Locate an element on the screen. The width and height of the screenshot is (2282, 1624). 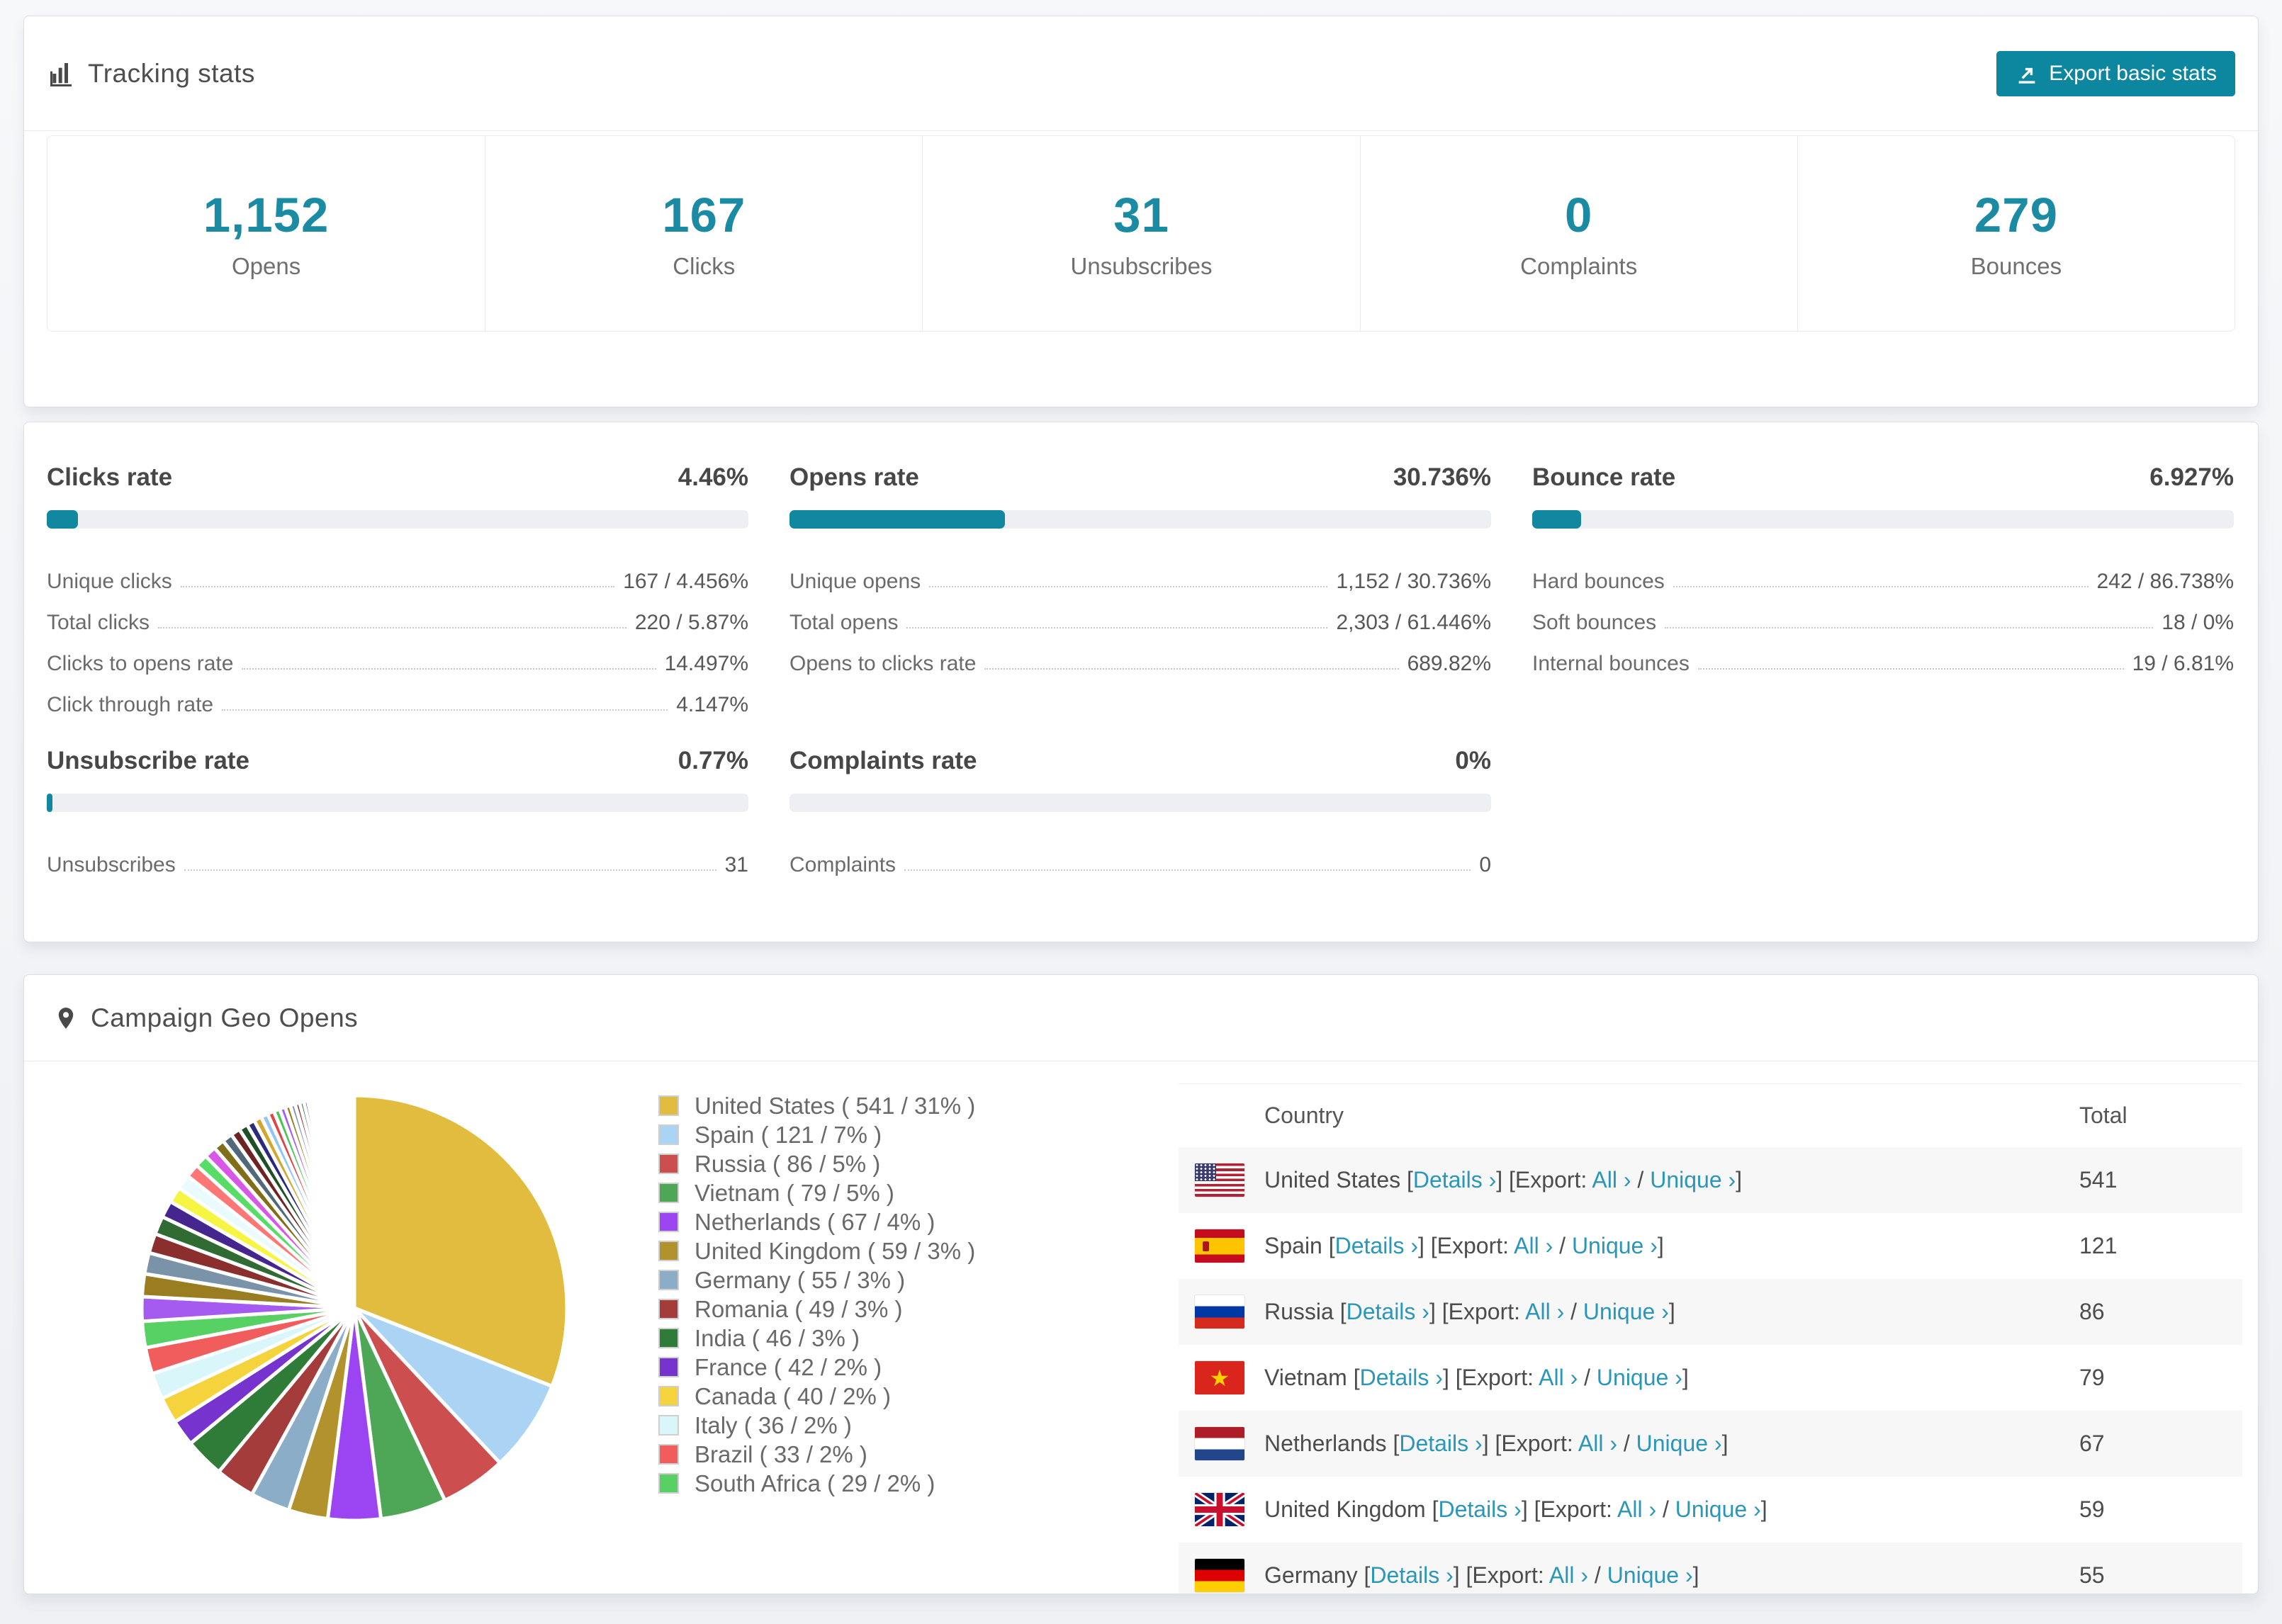
legend-item: Spain ( 121 / 7% ) is located at coordinates (816, 1135).